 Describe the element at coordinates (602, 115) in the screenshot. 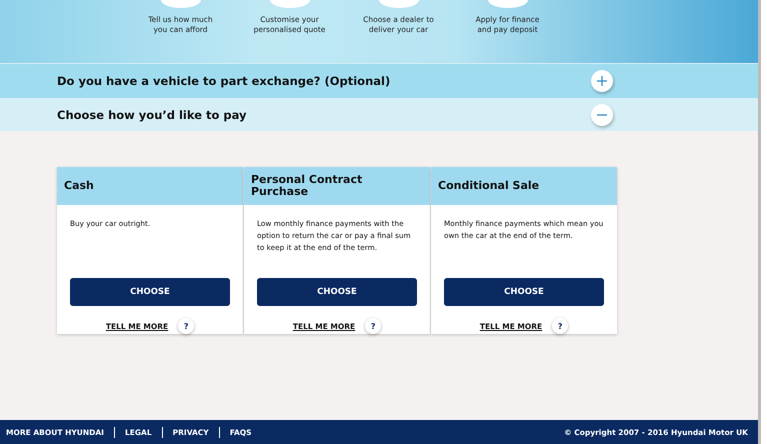

I see `minus-icon` at that location.